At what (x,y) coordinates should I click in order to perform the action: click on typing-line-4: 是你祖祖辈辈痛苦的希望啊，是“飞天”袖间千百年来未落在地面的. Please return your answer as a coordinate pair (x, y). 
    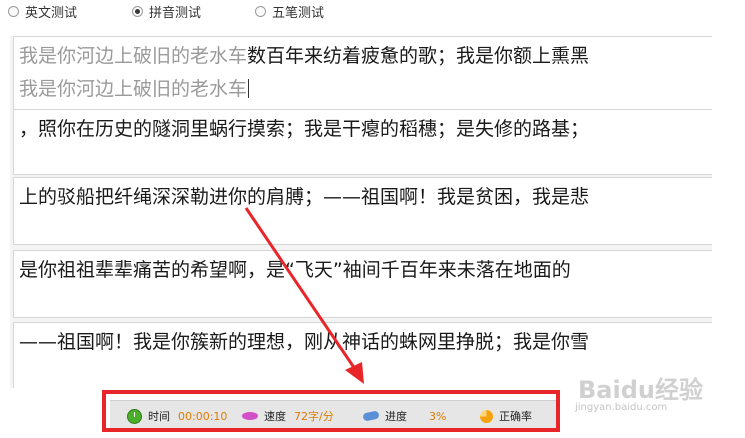
    Looking at the image, I should click on (362, 284).